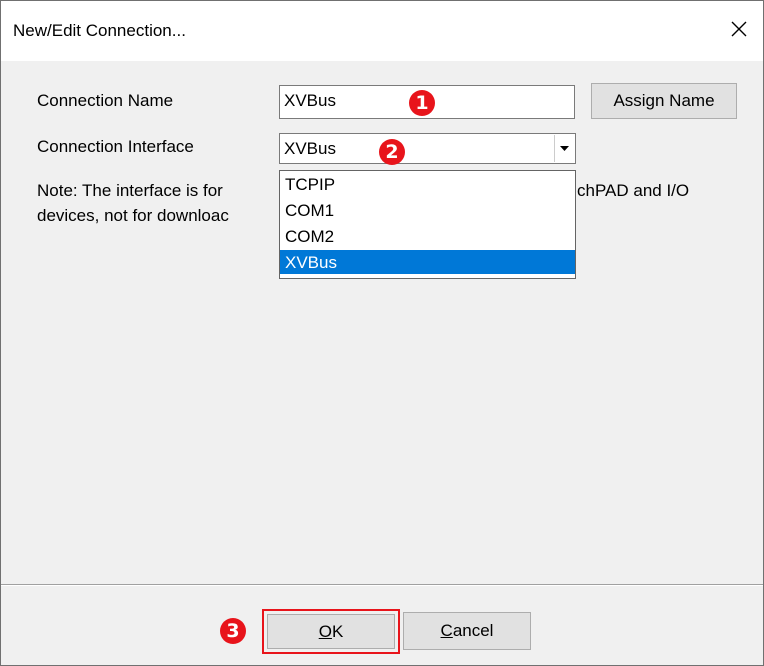  Describe the element at coordinates (105, 100) in the screenshot. I see `connection-name-label: Connection Name` at that location.